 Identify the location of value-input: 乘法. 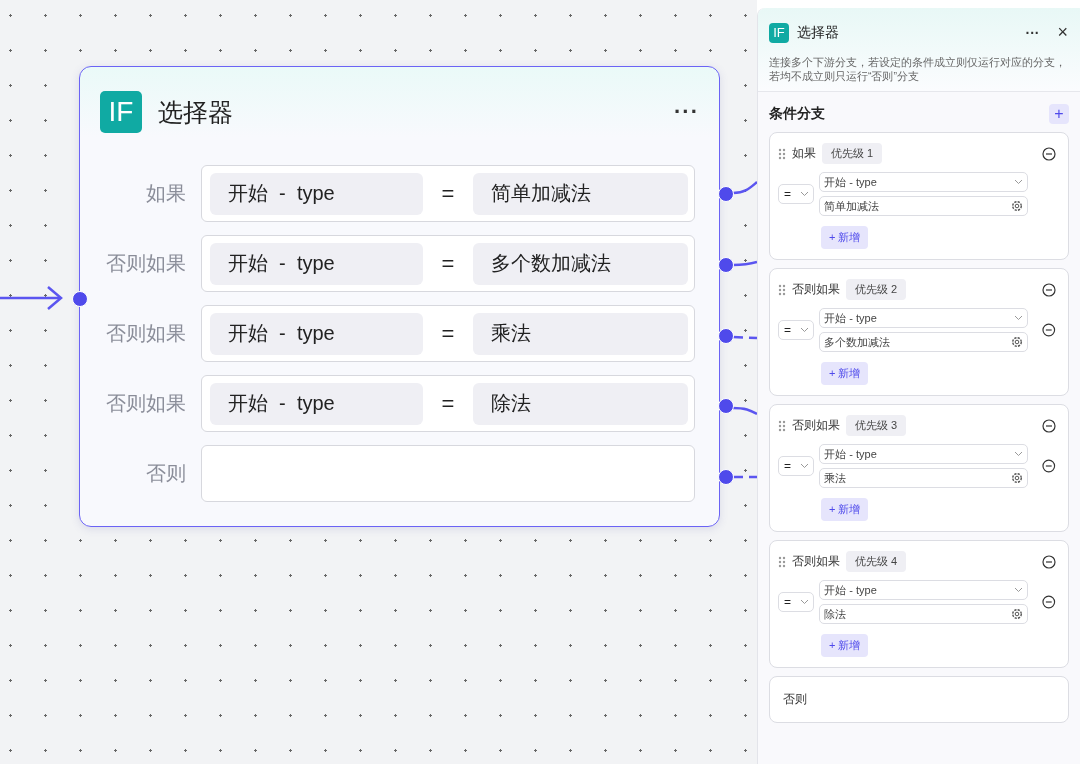
(924, 478).